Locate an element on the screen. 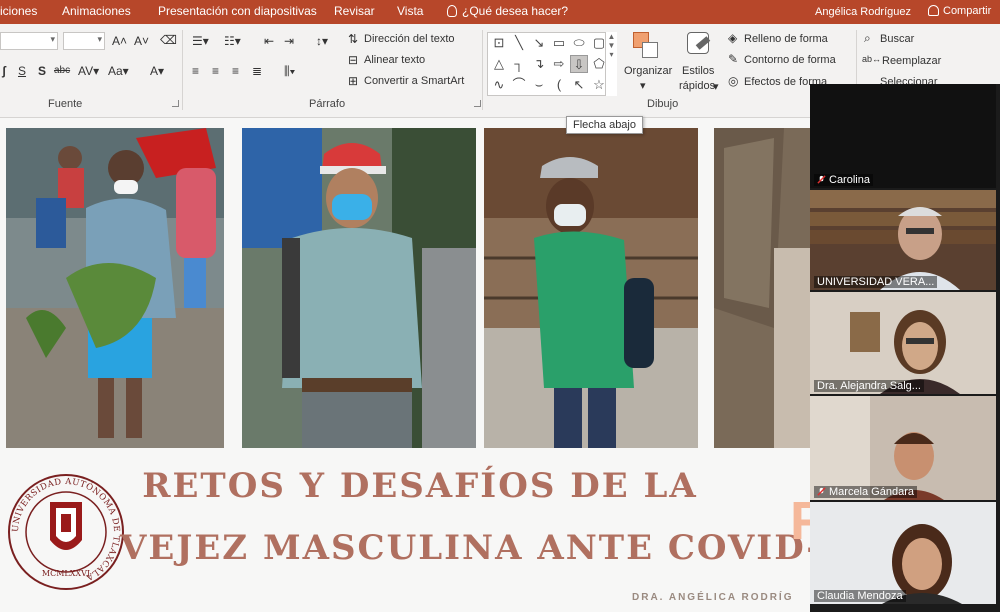 Image resolution: width=1000 pixels, height=612 pixels. replace-icon: ab↔ is located at coordinates (872, 59).